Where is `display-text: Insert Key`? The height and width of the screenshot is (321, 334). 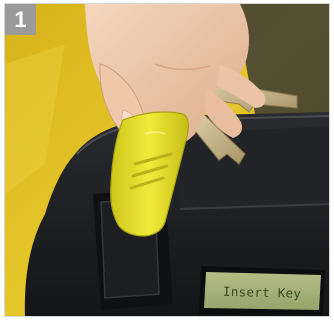
display-text: Insert Key is located at coordinates (262, 292).